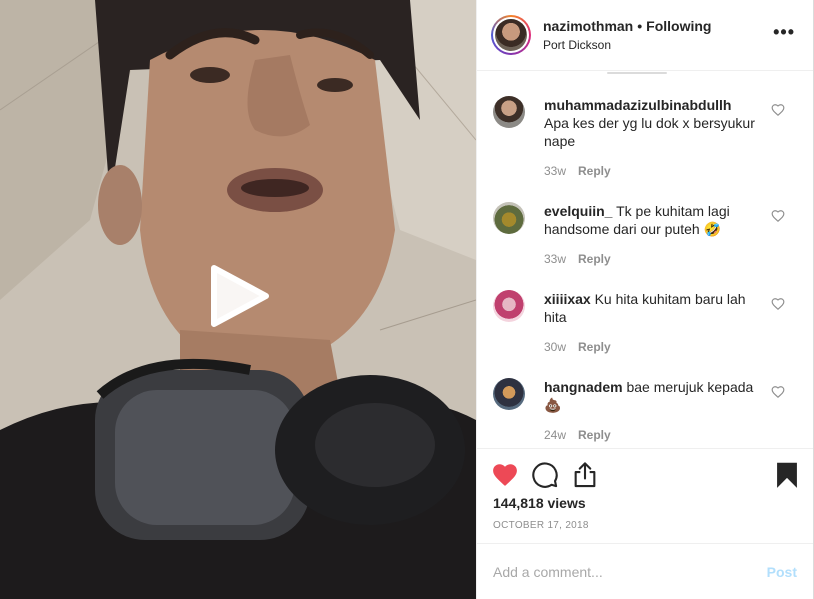 The height and width of the screenshot is (599, 814). I want to click on author-info: nazimothman • Following Port Dickson, so click(627, 35).